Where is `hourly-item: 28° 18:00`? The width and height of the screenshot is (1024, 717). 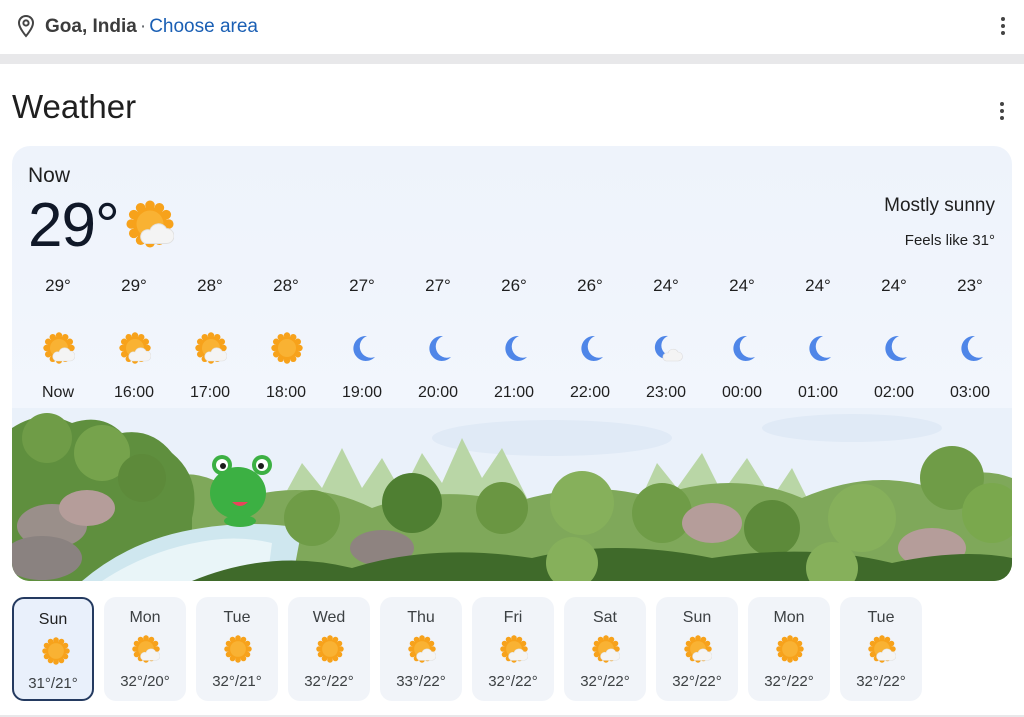
hourly-item: 28° 18:00 is located at coordinates (286, 341).